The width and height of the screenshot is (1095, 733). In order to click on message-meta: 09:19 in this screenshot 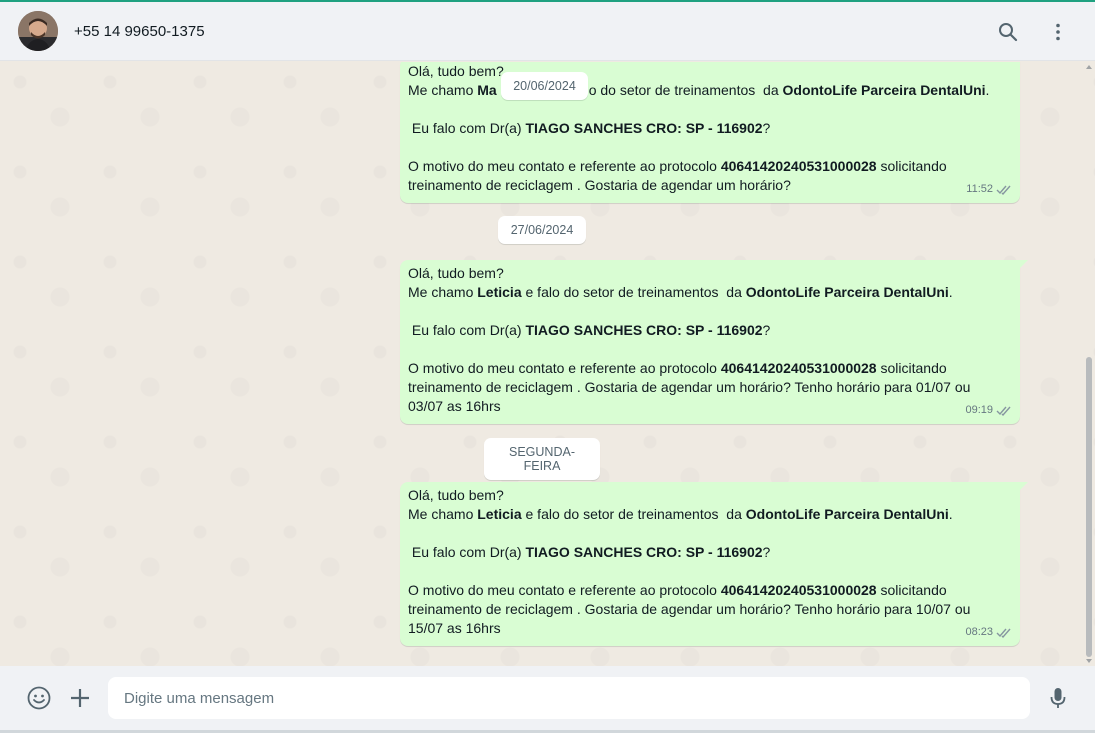, I will do `click(988, 410)`.